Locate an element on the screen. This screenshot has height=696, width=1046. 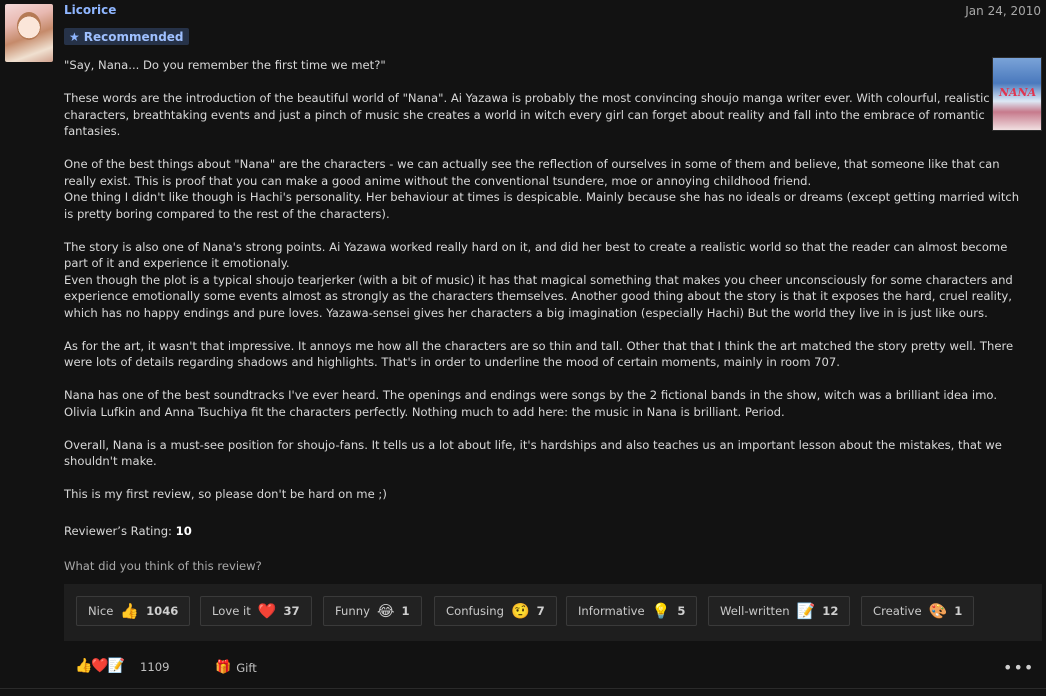
reaction-label: Love it is located at coordinates (231, 611).